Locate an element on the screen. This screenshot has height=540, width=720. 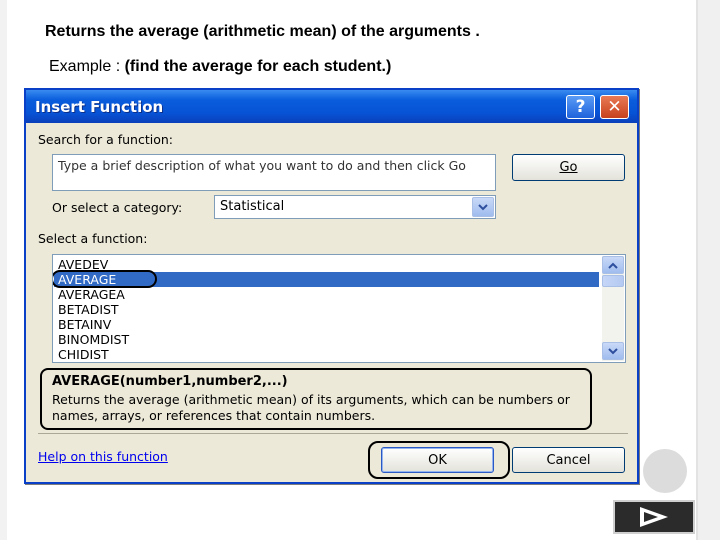
function-item-binomdist: BINOMDIST is located at coordinates (326, 339).